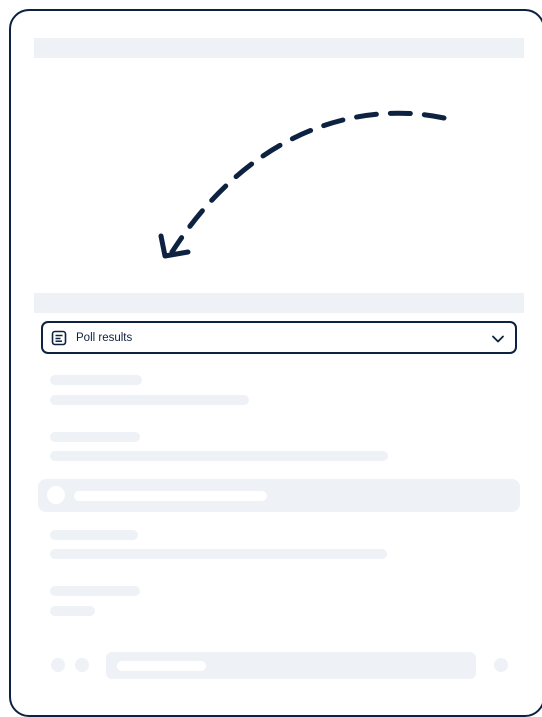  What do you see at coordinates (72, 611) in the screenshot?
I see `skeleton-line-short` at bounding box center [72, 611].